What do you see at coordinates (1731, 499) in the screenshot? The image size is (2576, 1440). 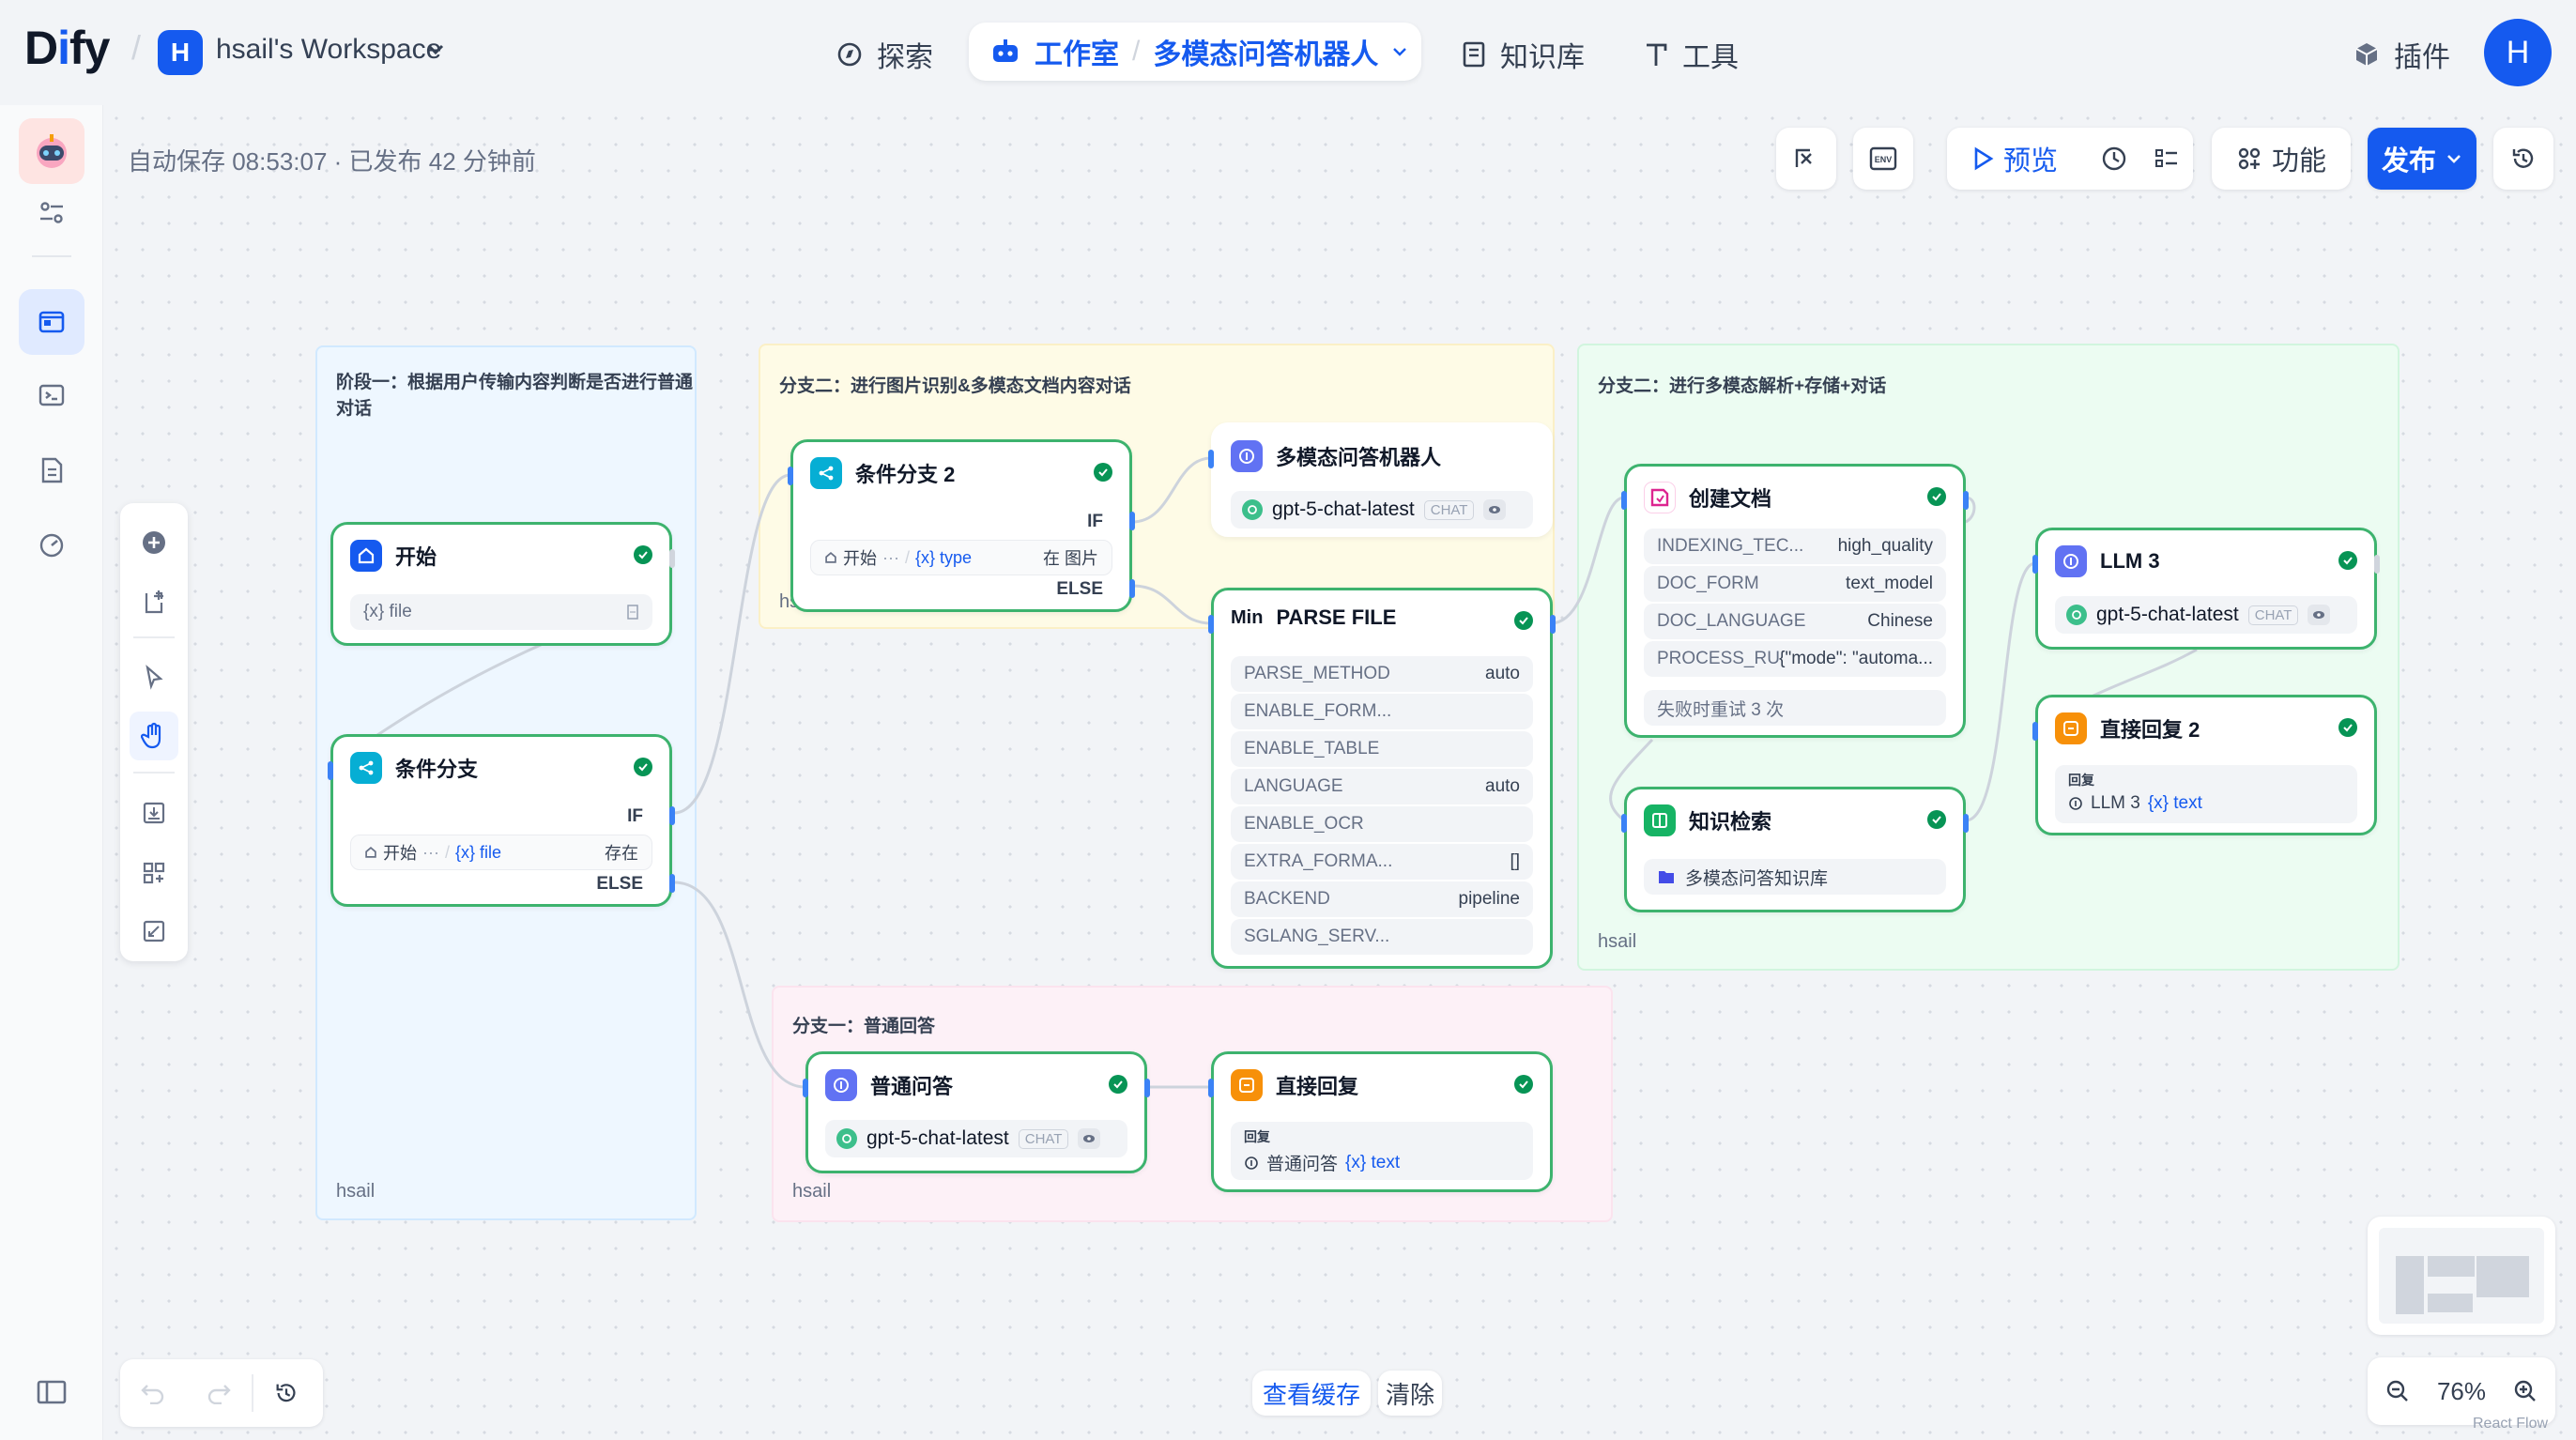 I see `node-title: 创建文档` at bounding box center [1731, 499].